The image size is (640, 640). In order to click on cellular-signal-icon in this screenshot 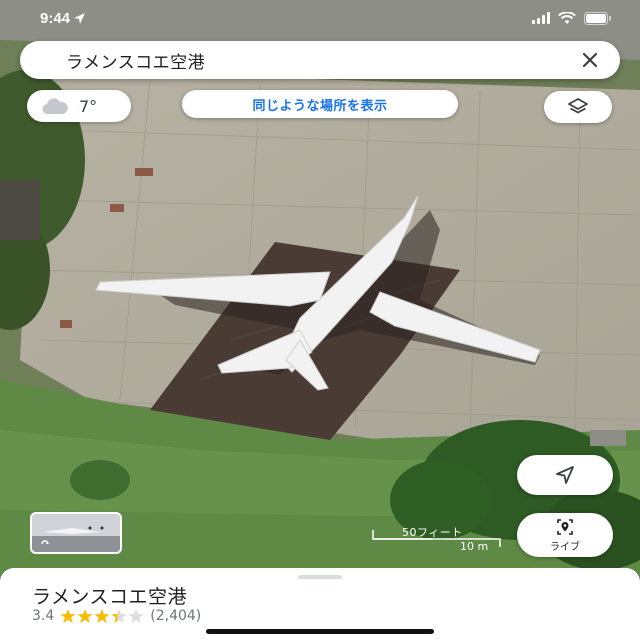, I will do `click(541, 18)`.